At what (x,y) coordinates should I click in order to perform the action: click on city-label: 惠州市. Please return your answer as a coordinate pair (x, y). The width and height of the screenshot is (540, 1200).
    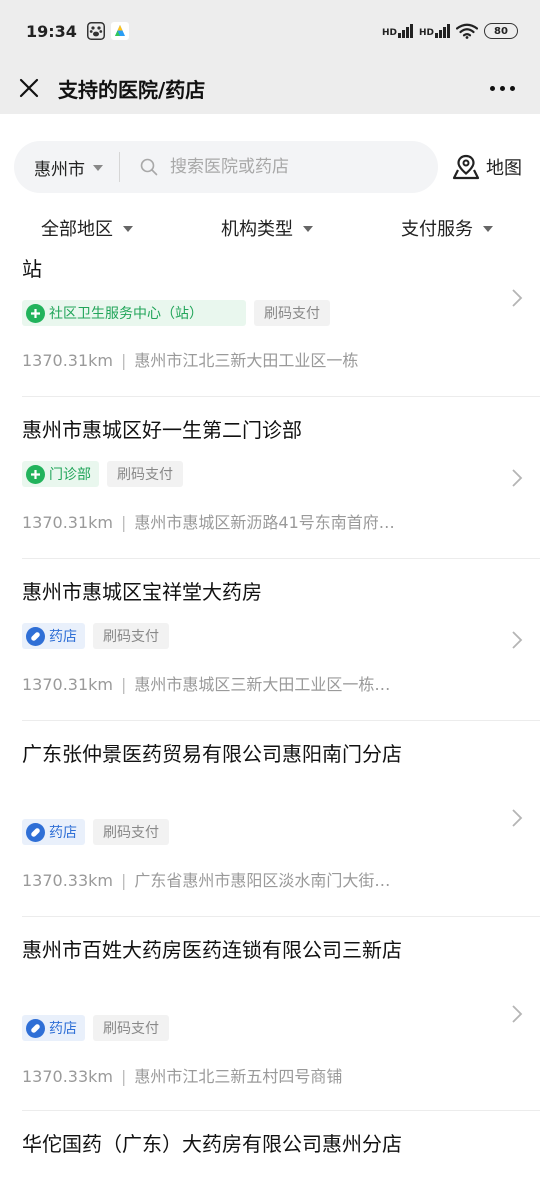
    Looking at the image, I should click on (59, 169).